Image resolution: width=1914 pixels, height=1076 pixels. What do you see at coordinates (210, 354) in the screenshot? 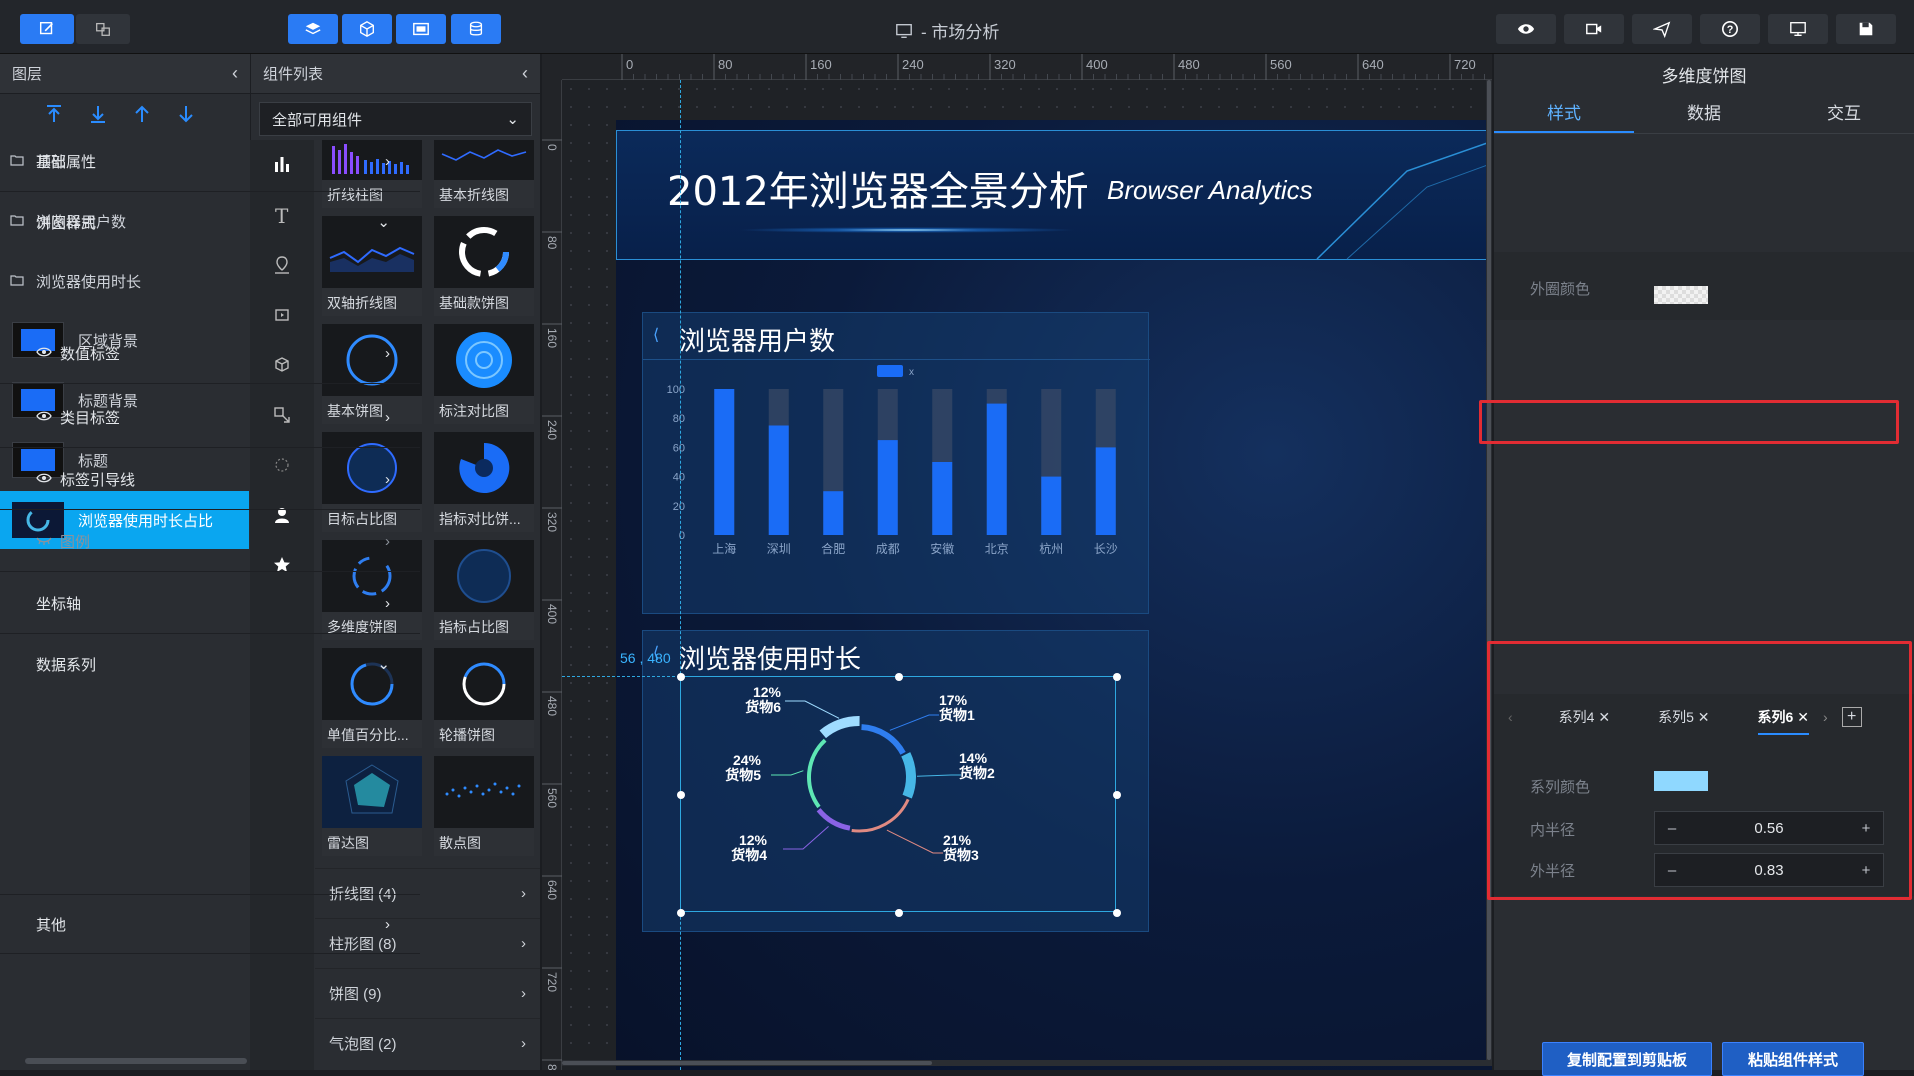
I see `section-value-label: 数值标签 ›` at bounding box center [210, 354].